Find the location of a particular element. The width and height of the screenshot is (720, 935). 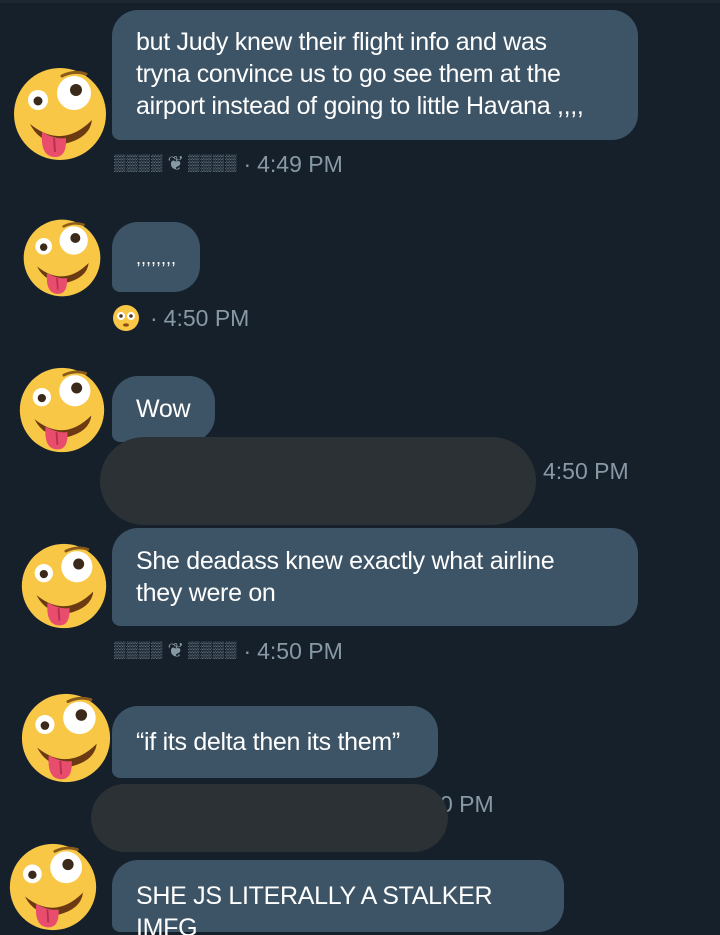

message-bubble: Wow is located at coordinates (163, 409).